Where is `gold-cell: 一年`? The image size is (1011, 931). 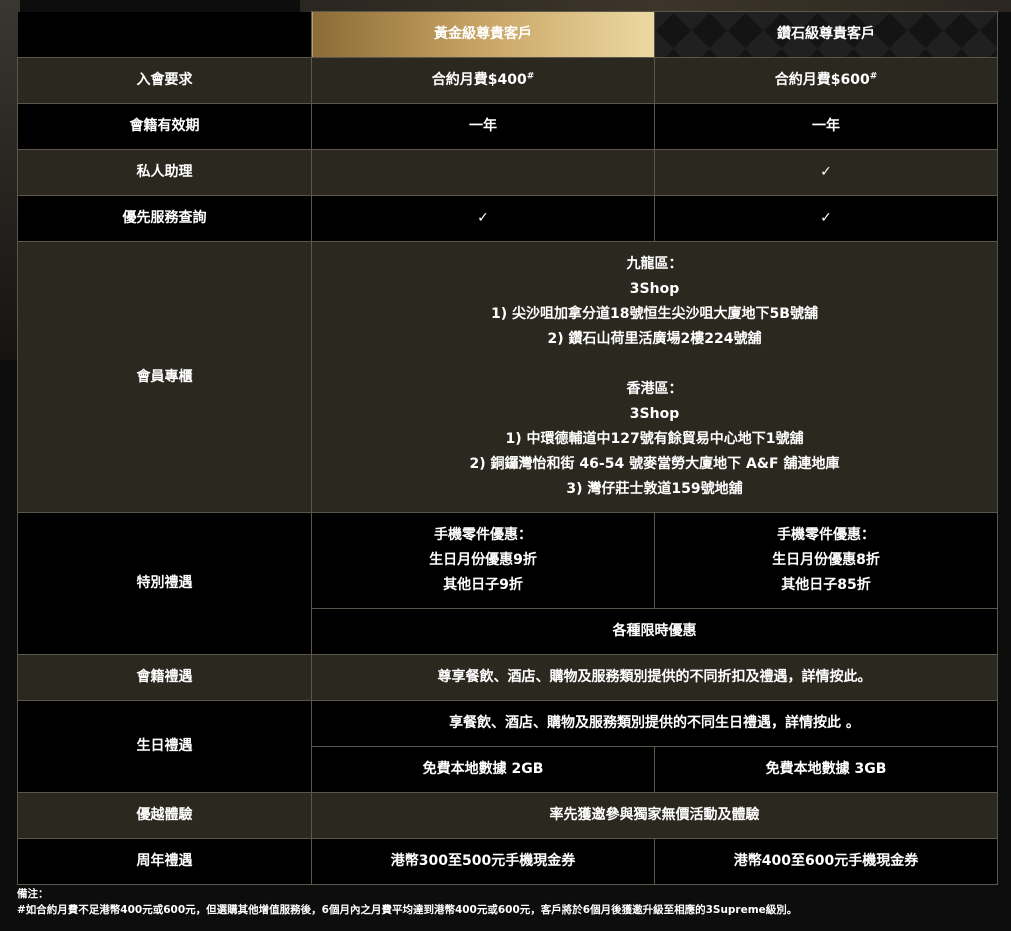 gold-cell: 一年 is located at coordinates (483, 126).